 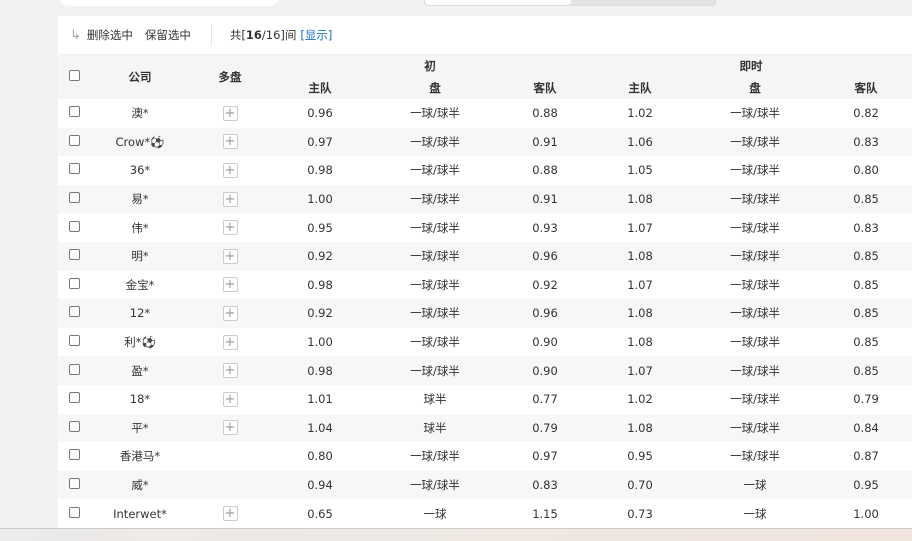 I want to click on initial-home: 1.01, so click(x=320, y=399).